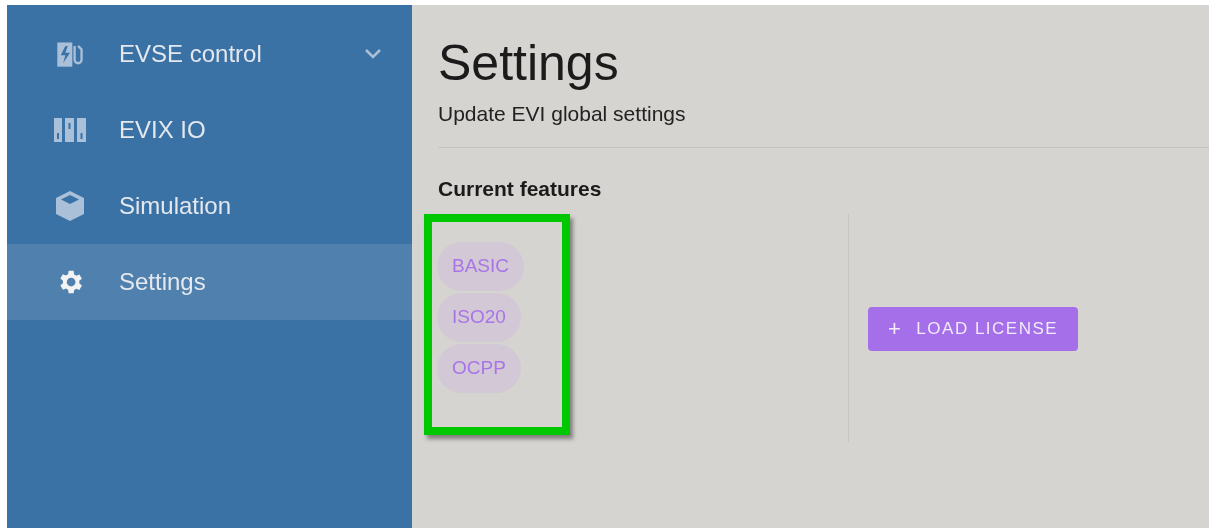  What do you see at coordinates (973, 329) in the screenshot?
I see `load-license-button: + LOAD LICENSE` at bounding box center [973, 329].